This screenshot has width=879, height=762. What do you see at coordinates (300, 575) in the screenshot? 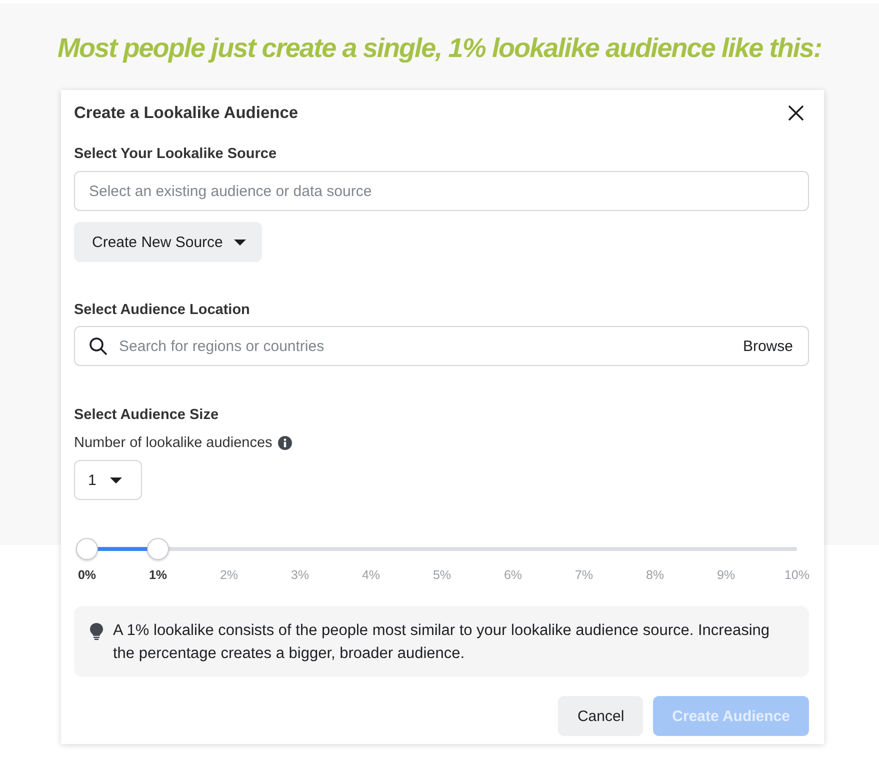
I see `scale-label: 3%` at bounding box center [300, 575].